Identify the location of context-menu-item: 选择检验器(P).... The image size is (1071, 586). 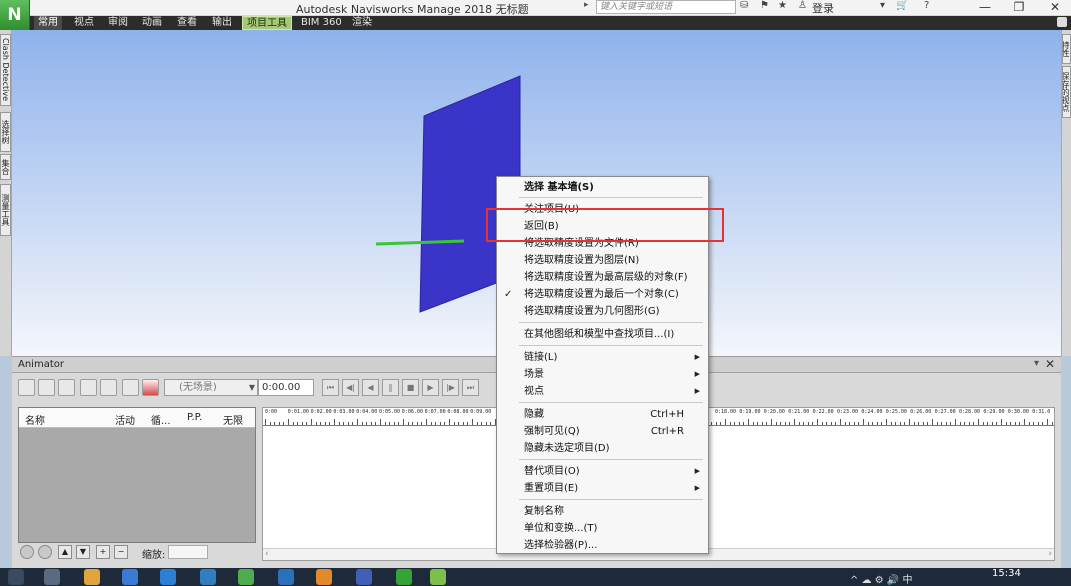
(602, 545).